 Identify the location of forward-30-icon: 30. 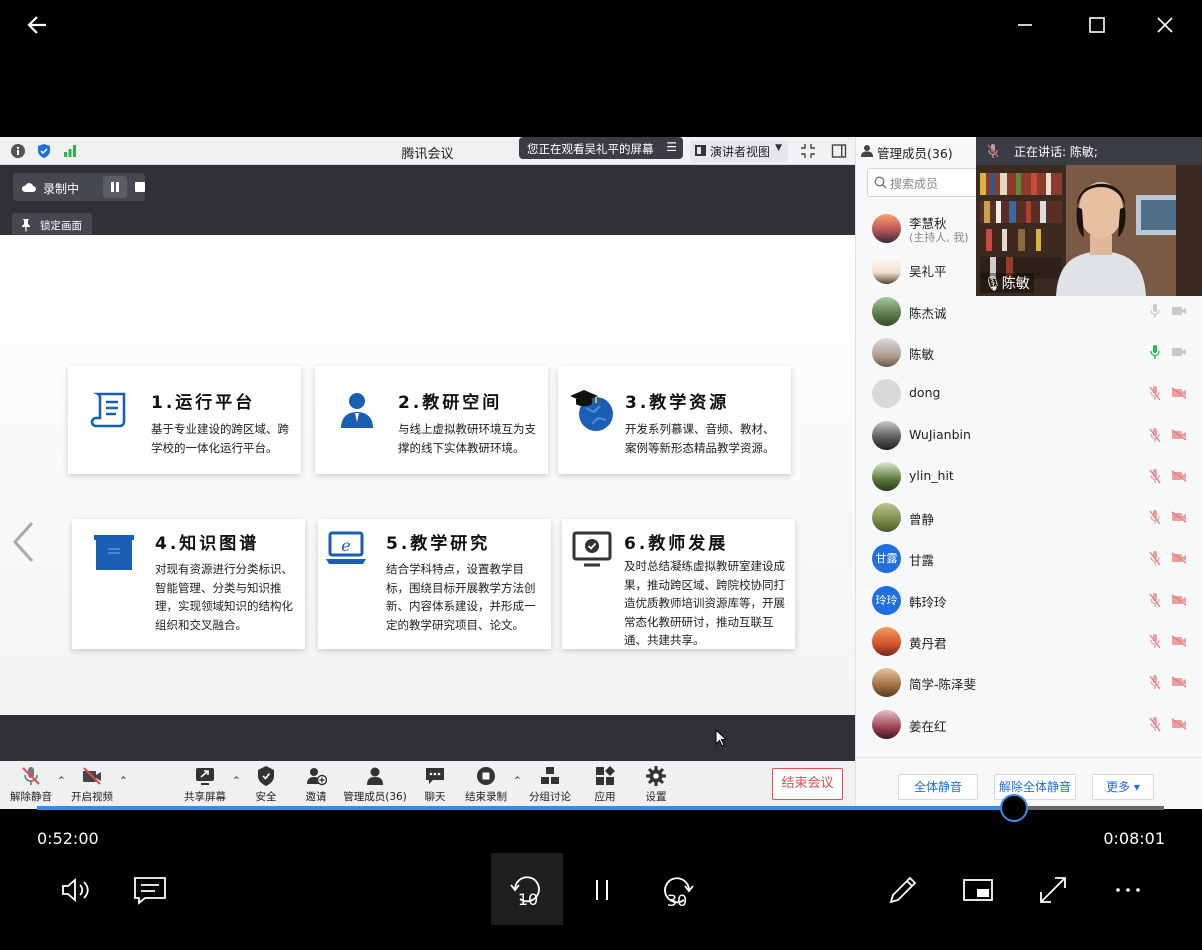
(677, 890).